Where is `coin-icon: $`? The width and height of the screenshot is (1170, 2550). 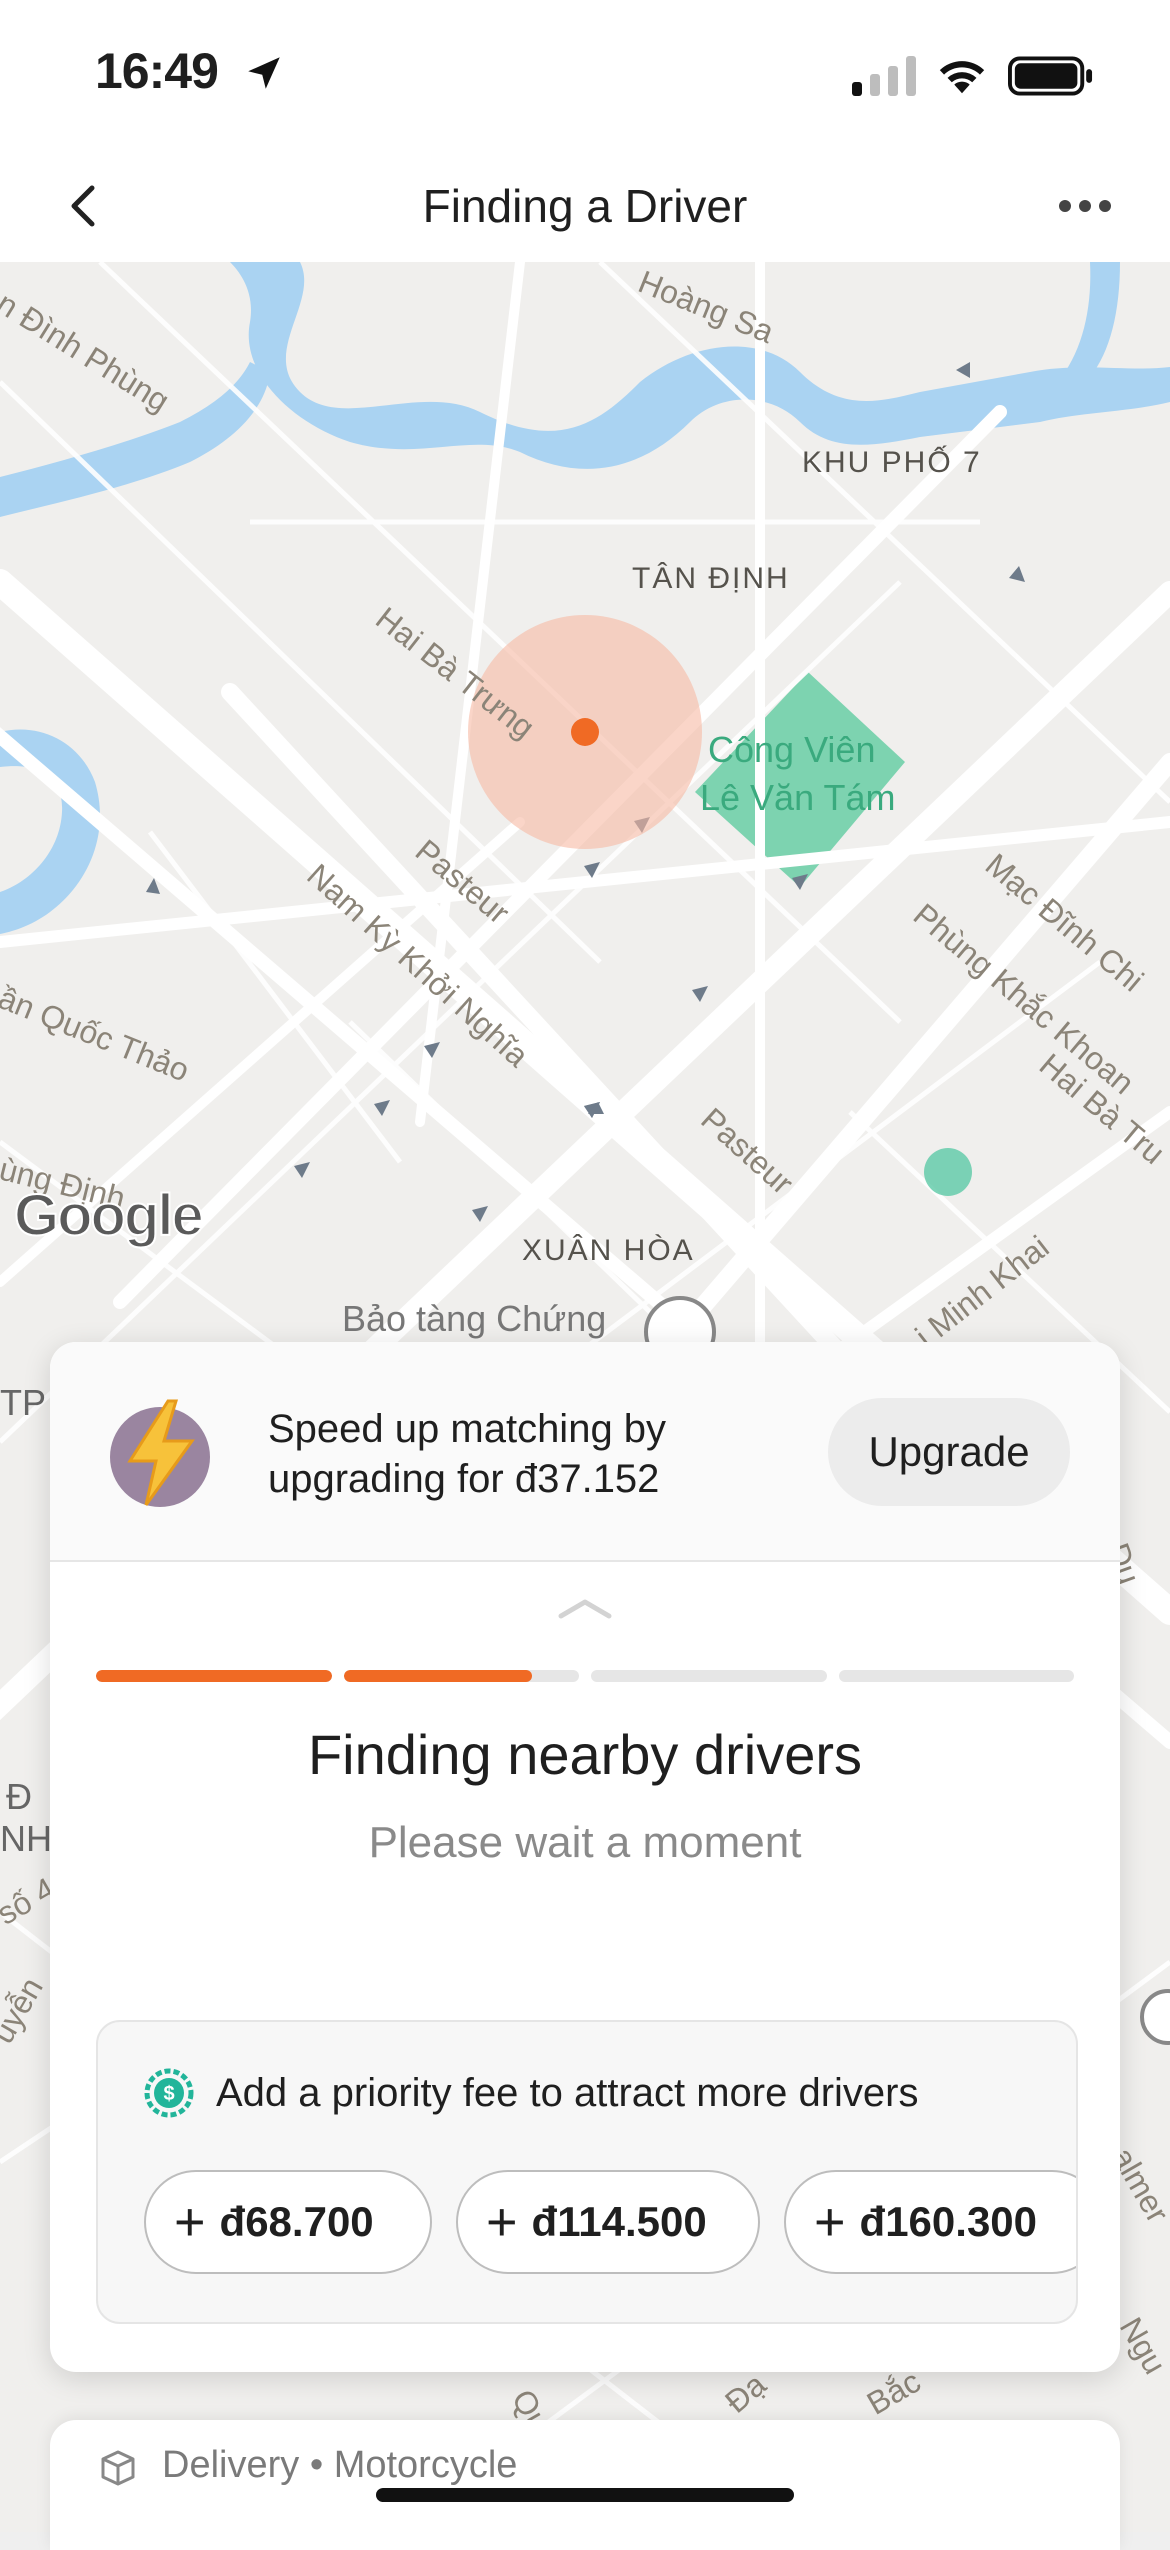
coin-icon: $ is located at coordinates (169, 2093).